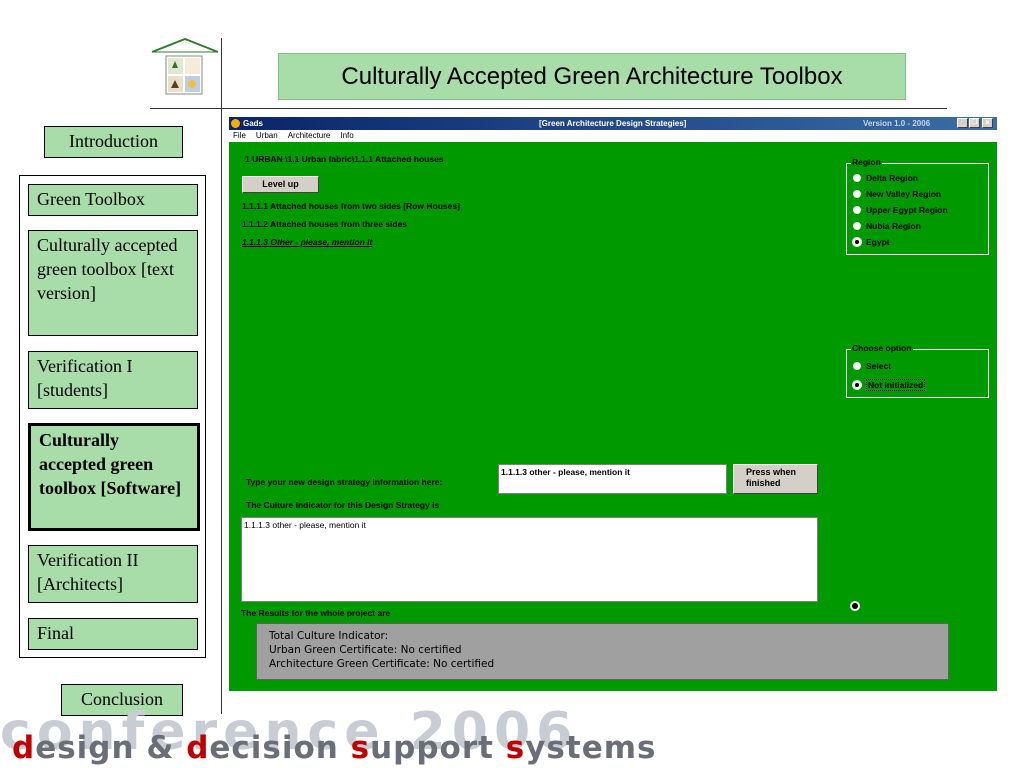  I want to click on restore-icon: ❐, so click(974, 123).